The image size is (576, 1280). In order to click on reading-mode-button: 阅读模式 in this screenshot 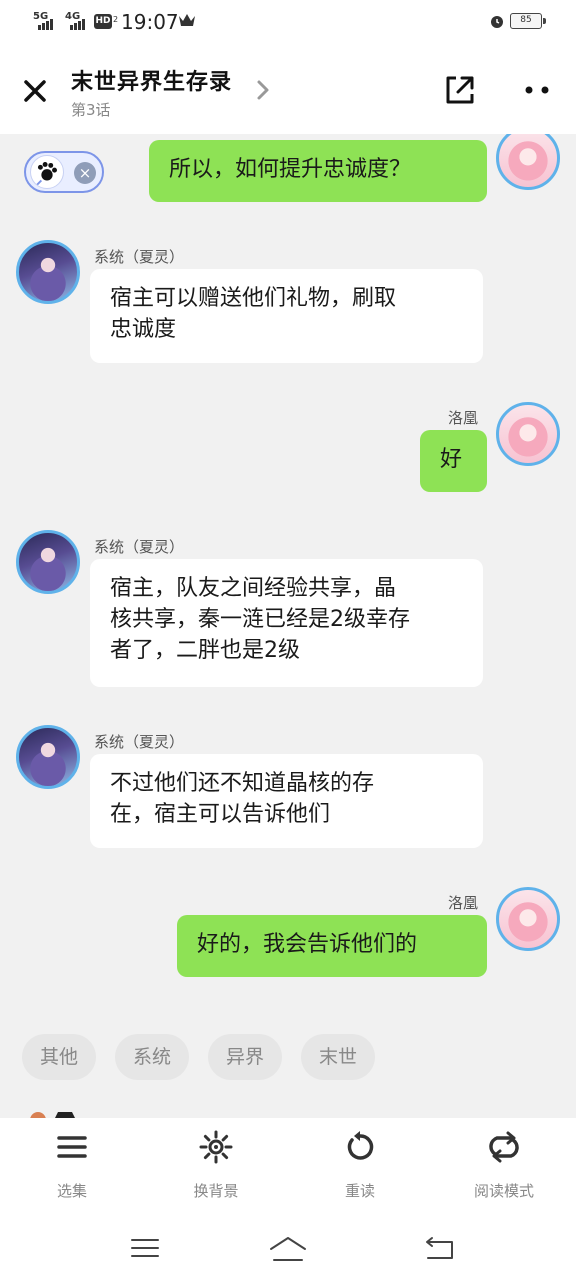, I will do `click(504, 1168)`.